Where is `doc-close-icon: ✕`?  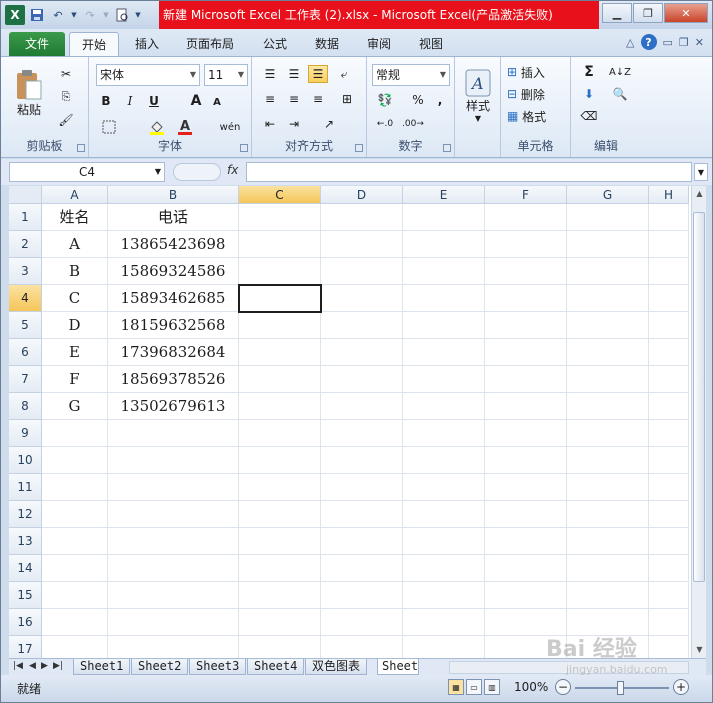 doc-close-icon: ✕ is located at coordinates (699, 42).